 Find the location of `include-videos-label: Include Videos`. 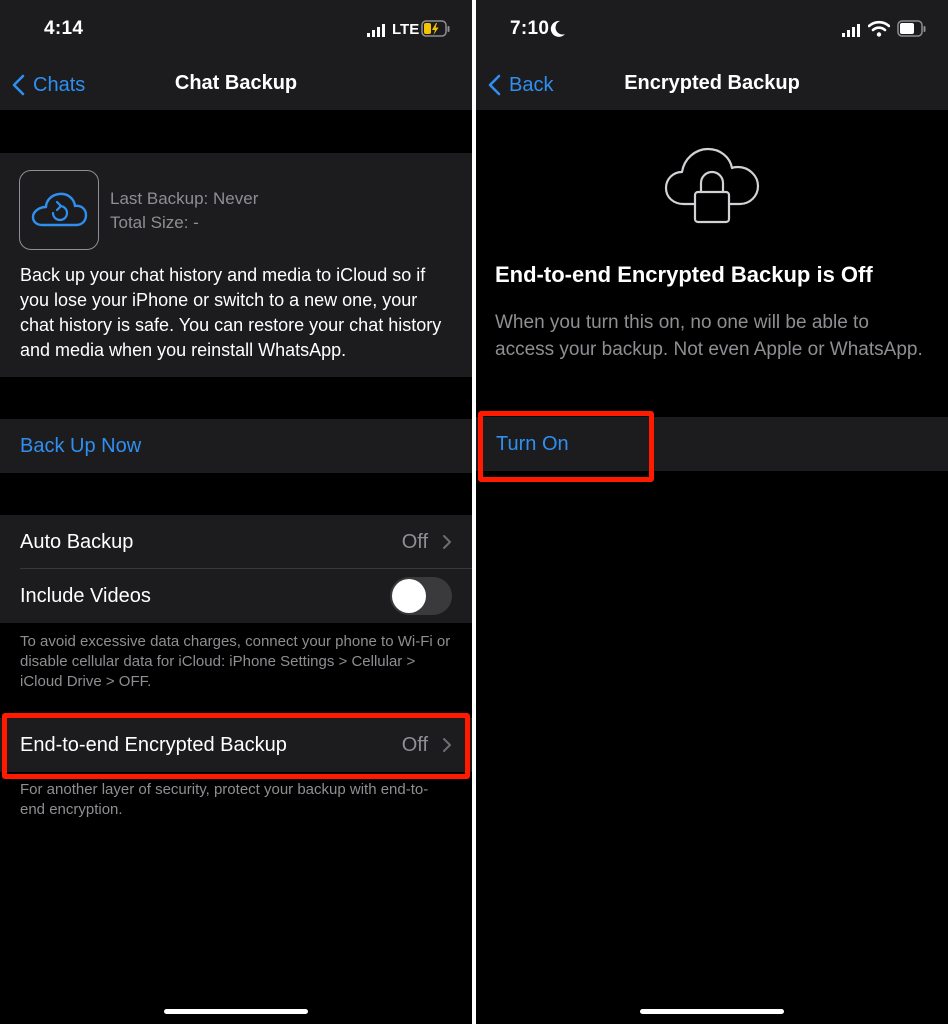

include-videos-label: Include Videos is located at coordinates (85, 596).